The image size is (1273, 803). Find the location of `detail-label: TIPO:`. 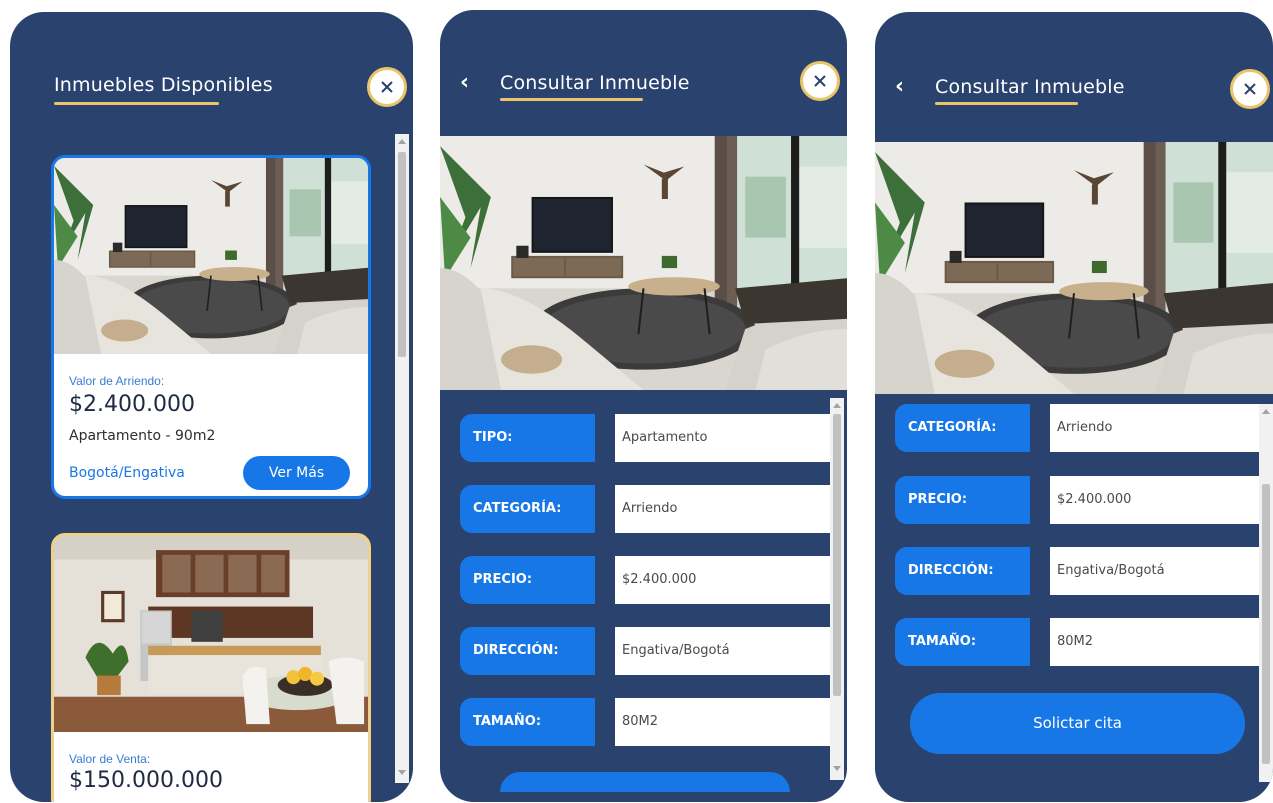

detail-label: TIPO: is located at coordinates (527, 438).